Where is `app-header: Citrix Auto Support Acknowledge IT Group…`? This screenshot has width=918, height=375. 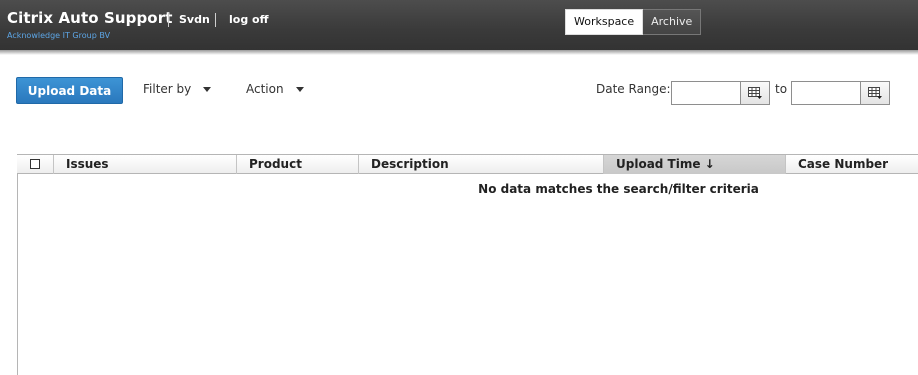 app-header: Citrix Auto Support Acknowledge IT Group… is located at coordinates (459, 25).